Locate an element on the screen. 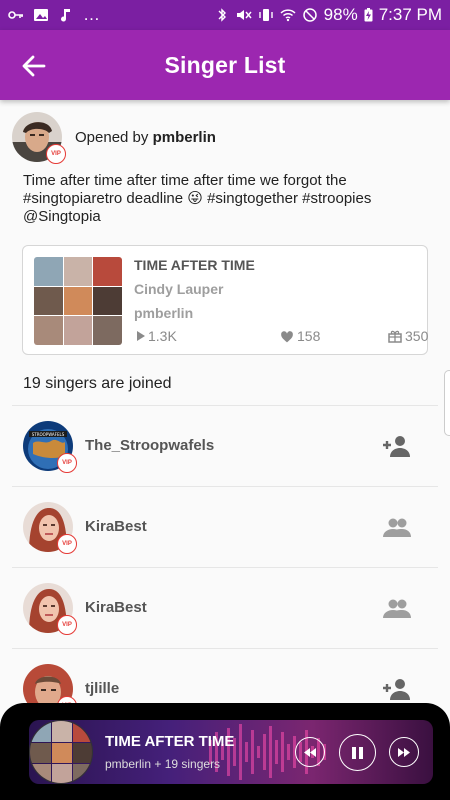 This screenshot has width=450, height=800. status-bar: … 98% 7:37 PM is located at coordinates (225, 15).